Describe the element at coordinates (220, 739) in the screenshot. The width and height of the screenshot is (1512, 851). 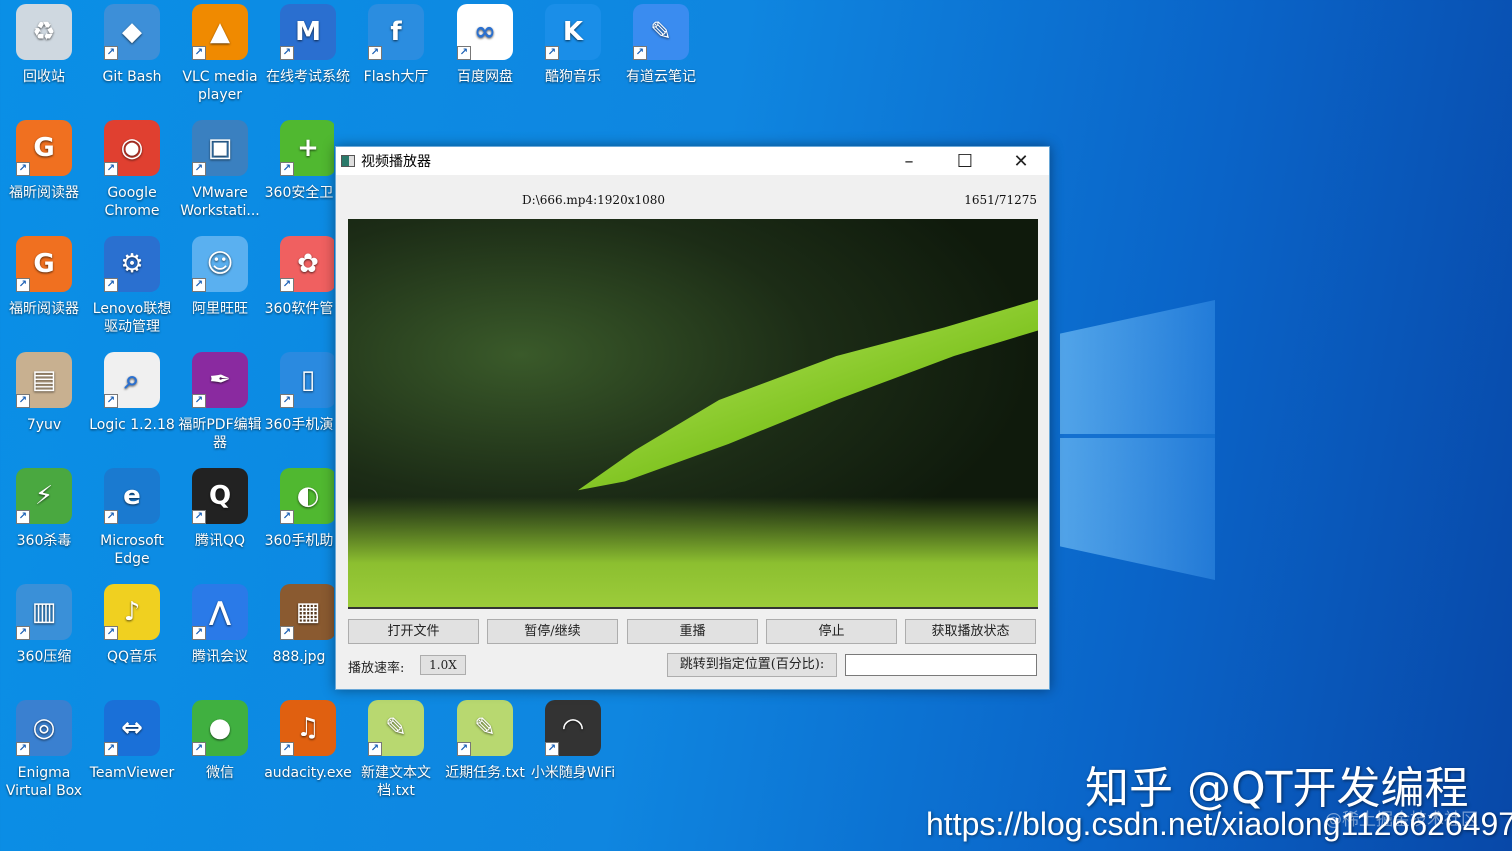
I see `desktop-icon: ● ↗ 微信` at that location.